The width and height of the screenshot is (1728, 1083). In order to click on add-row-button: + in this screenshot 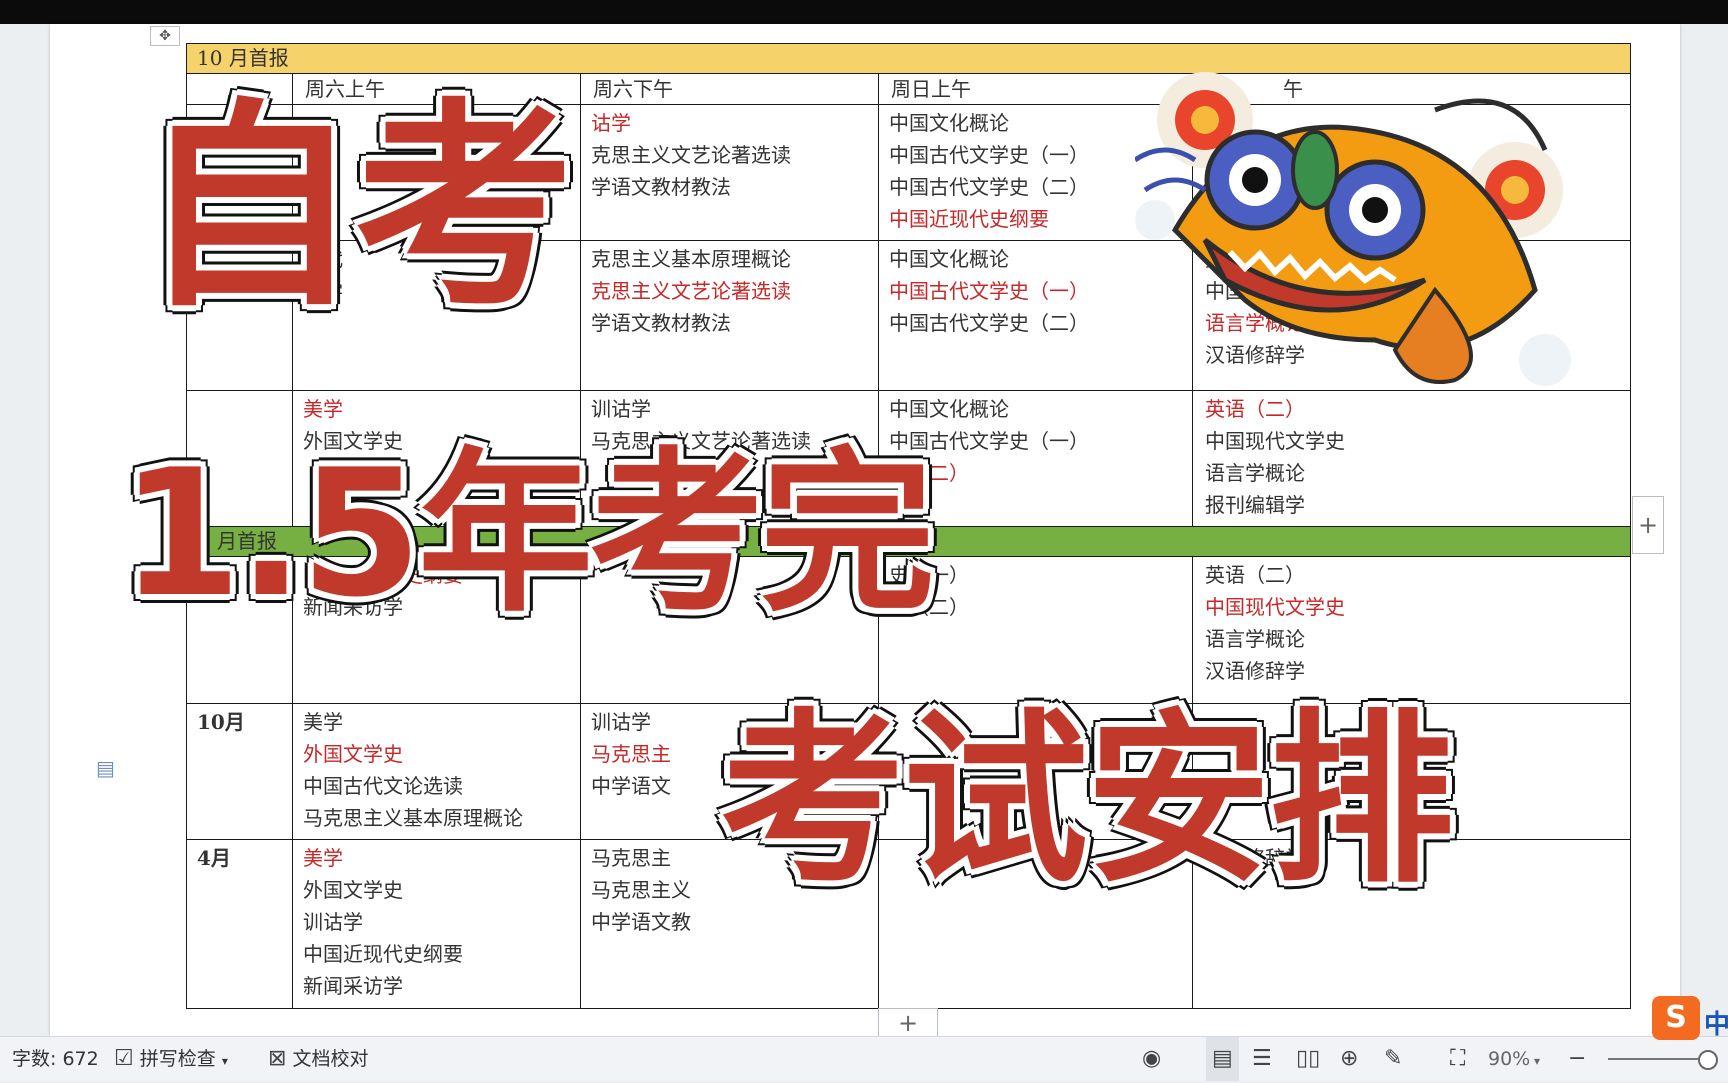, I will do `click(908, 1023)`.